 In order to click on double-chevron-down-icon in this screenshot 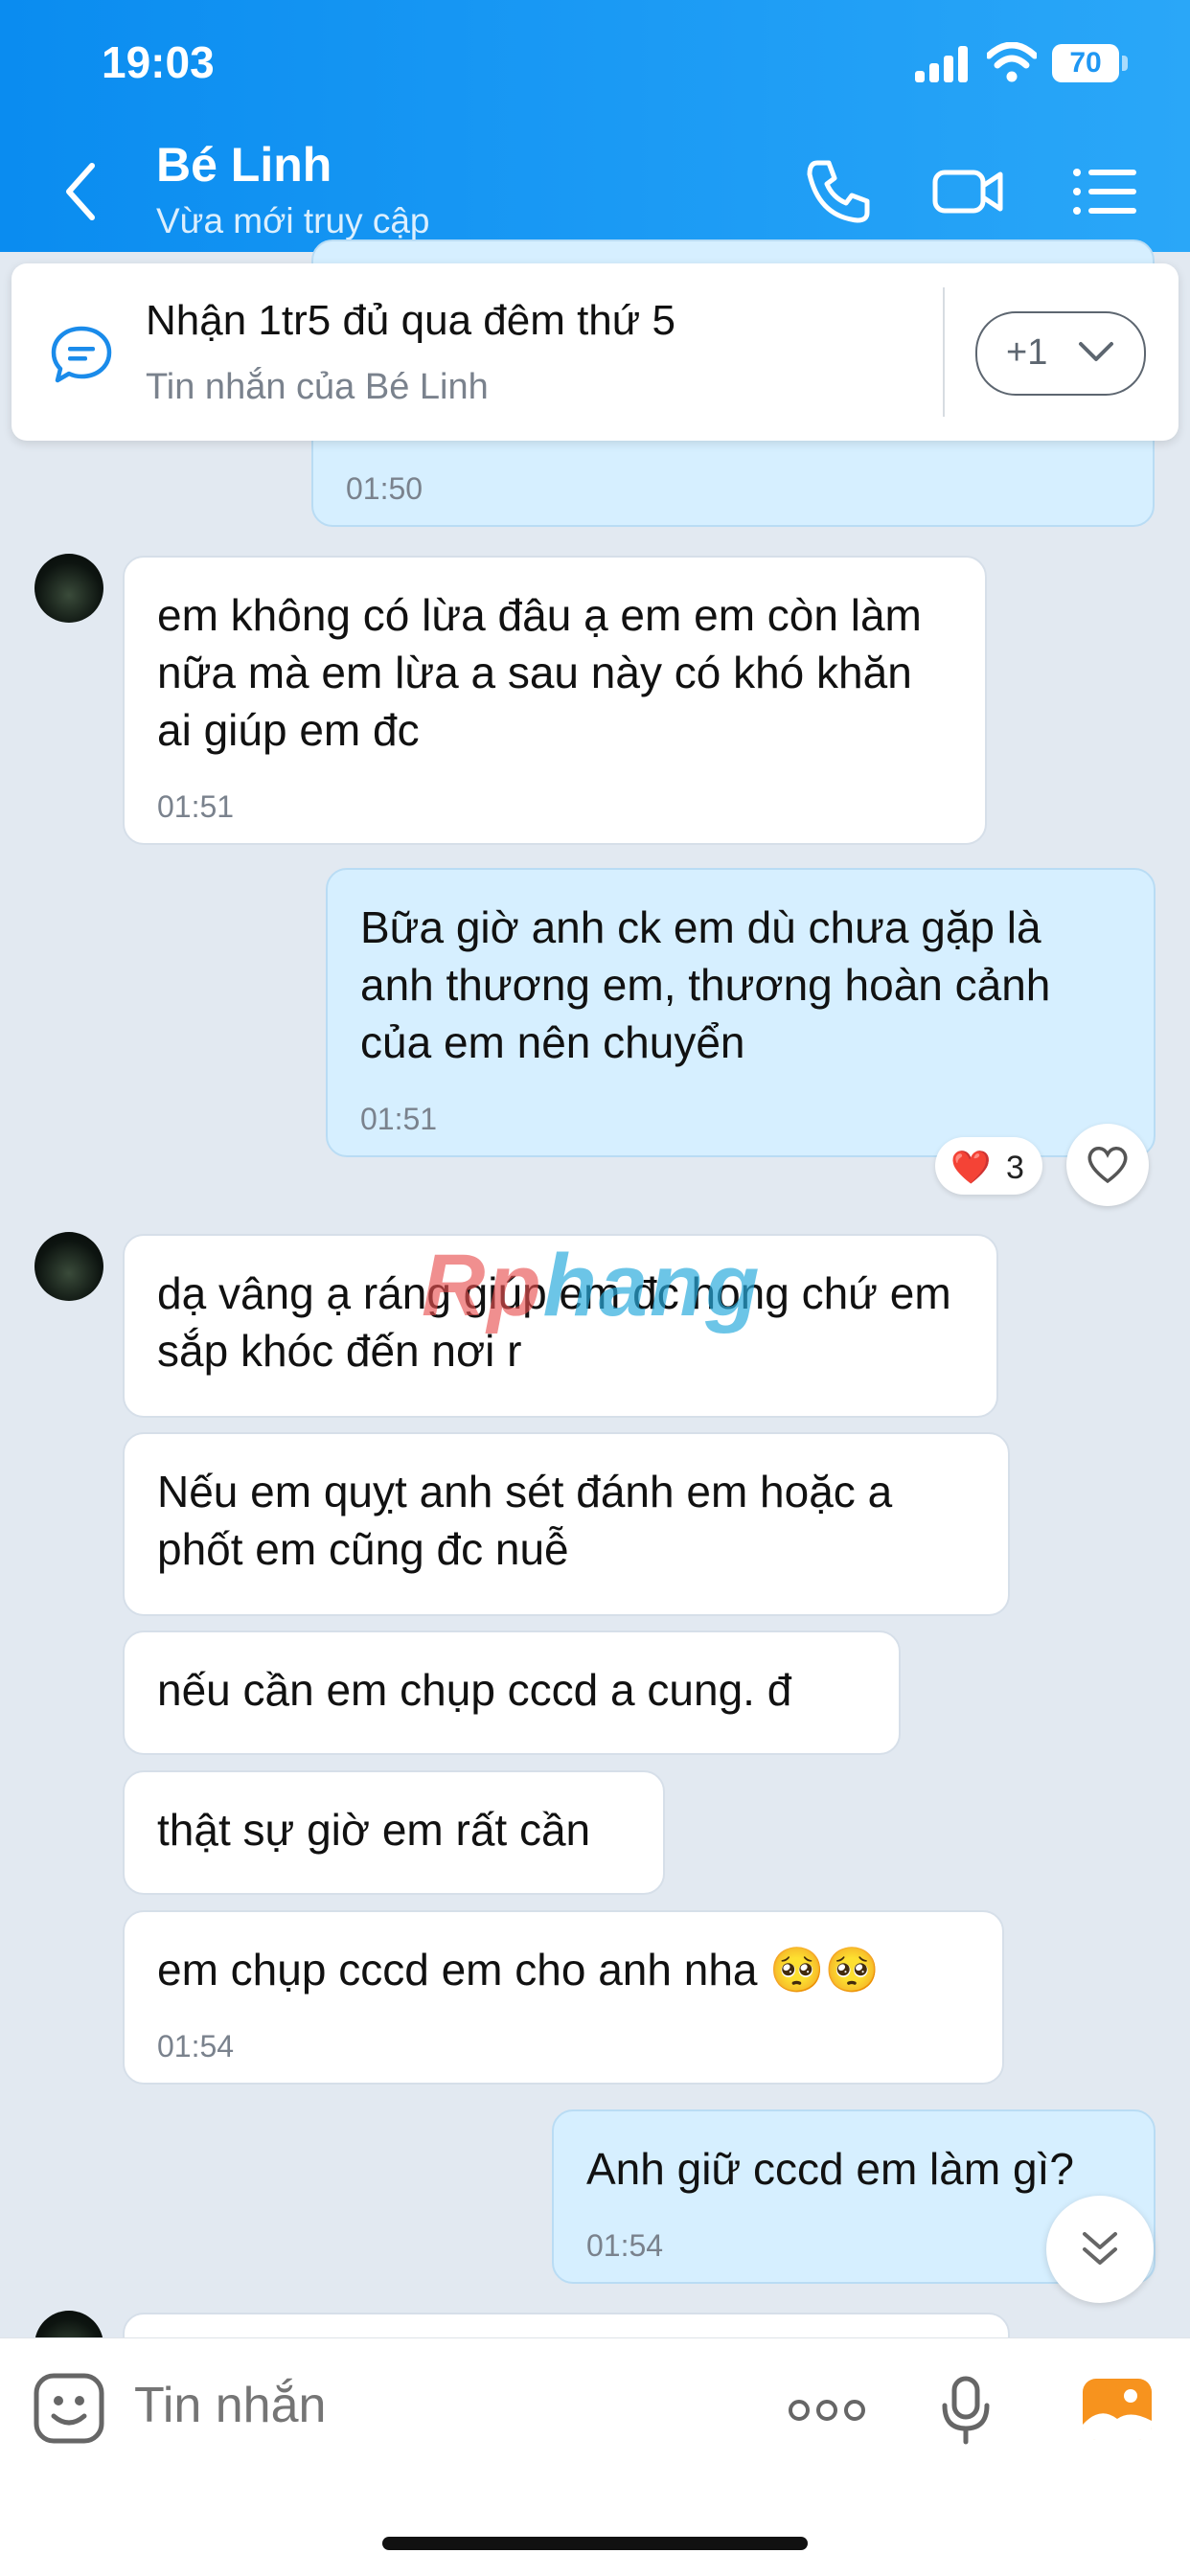, I will do `click(1100, 2249)`.